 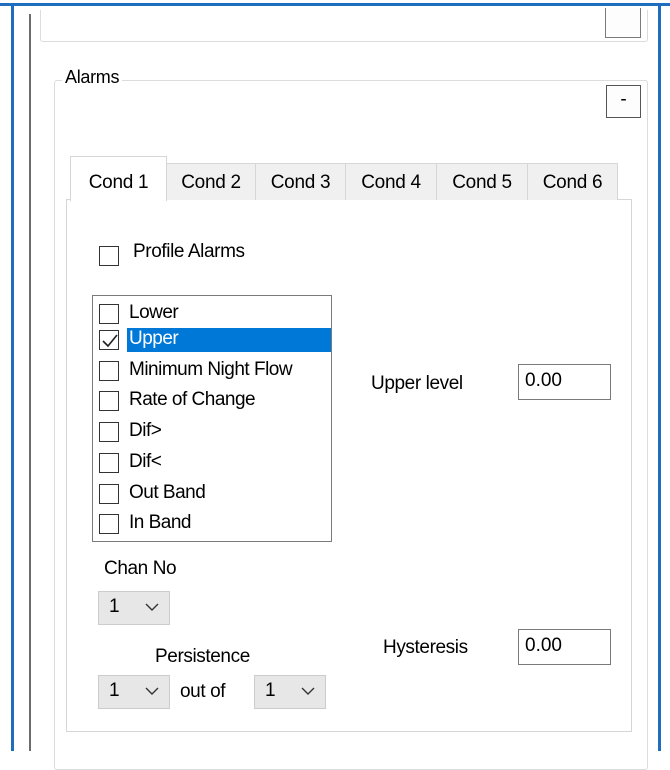 I want to click on rate-of-change-checkbox, so click(x=109, y=401).